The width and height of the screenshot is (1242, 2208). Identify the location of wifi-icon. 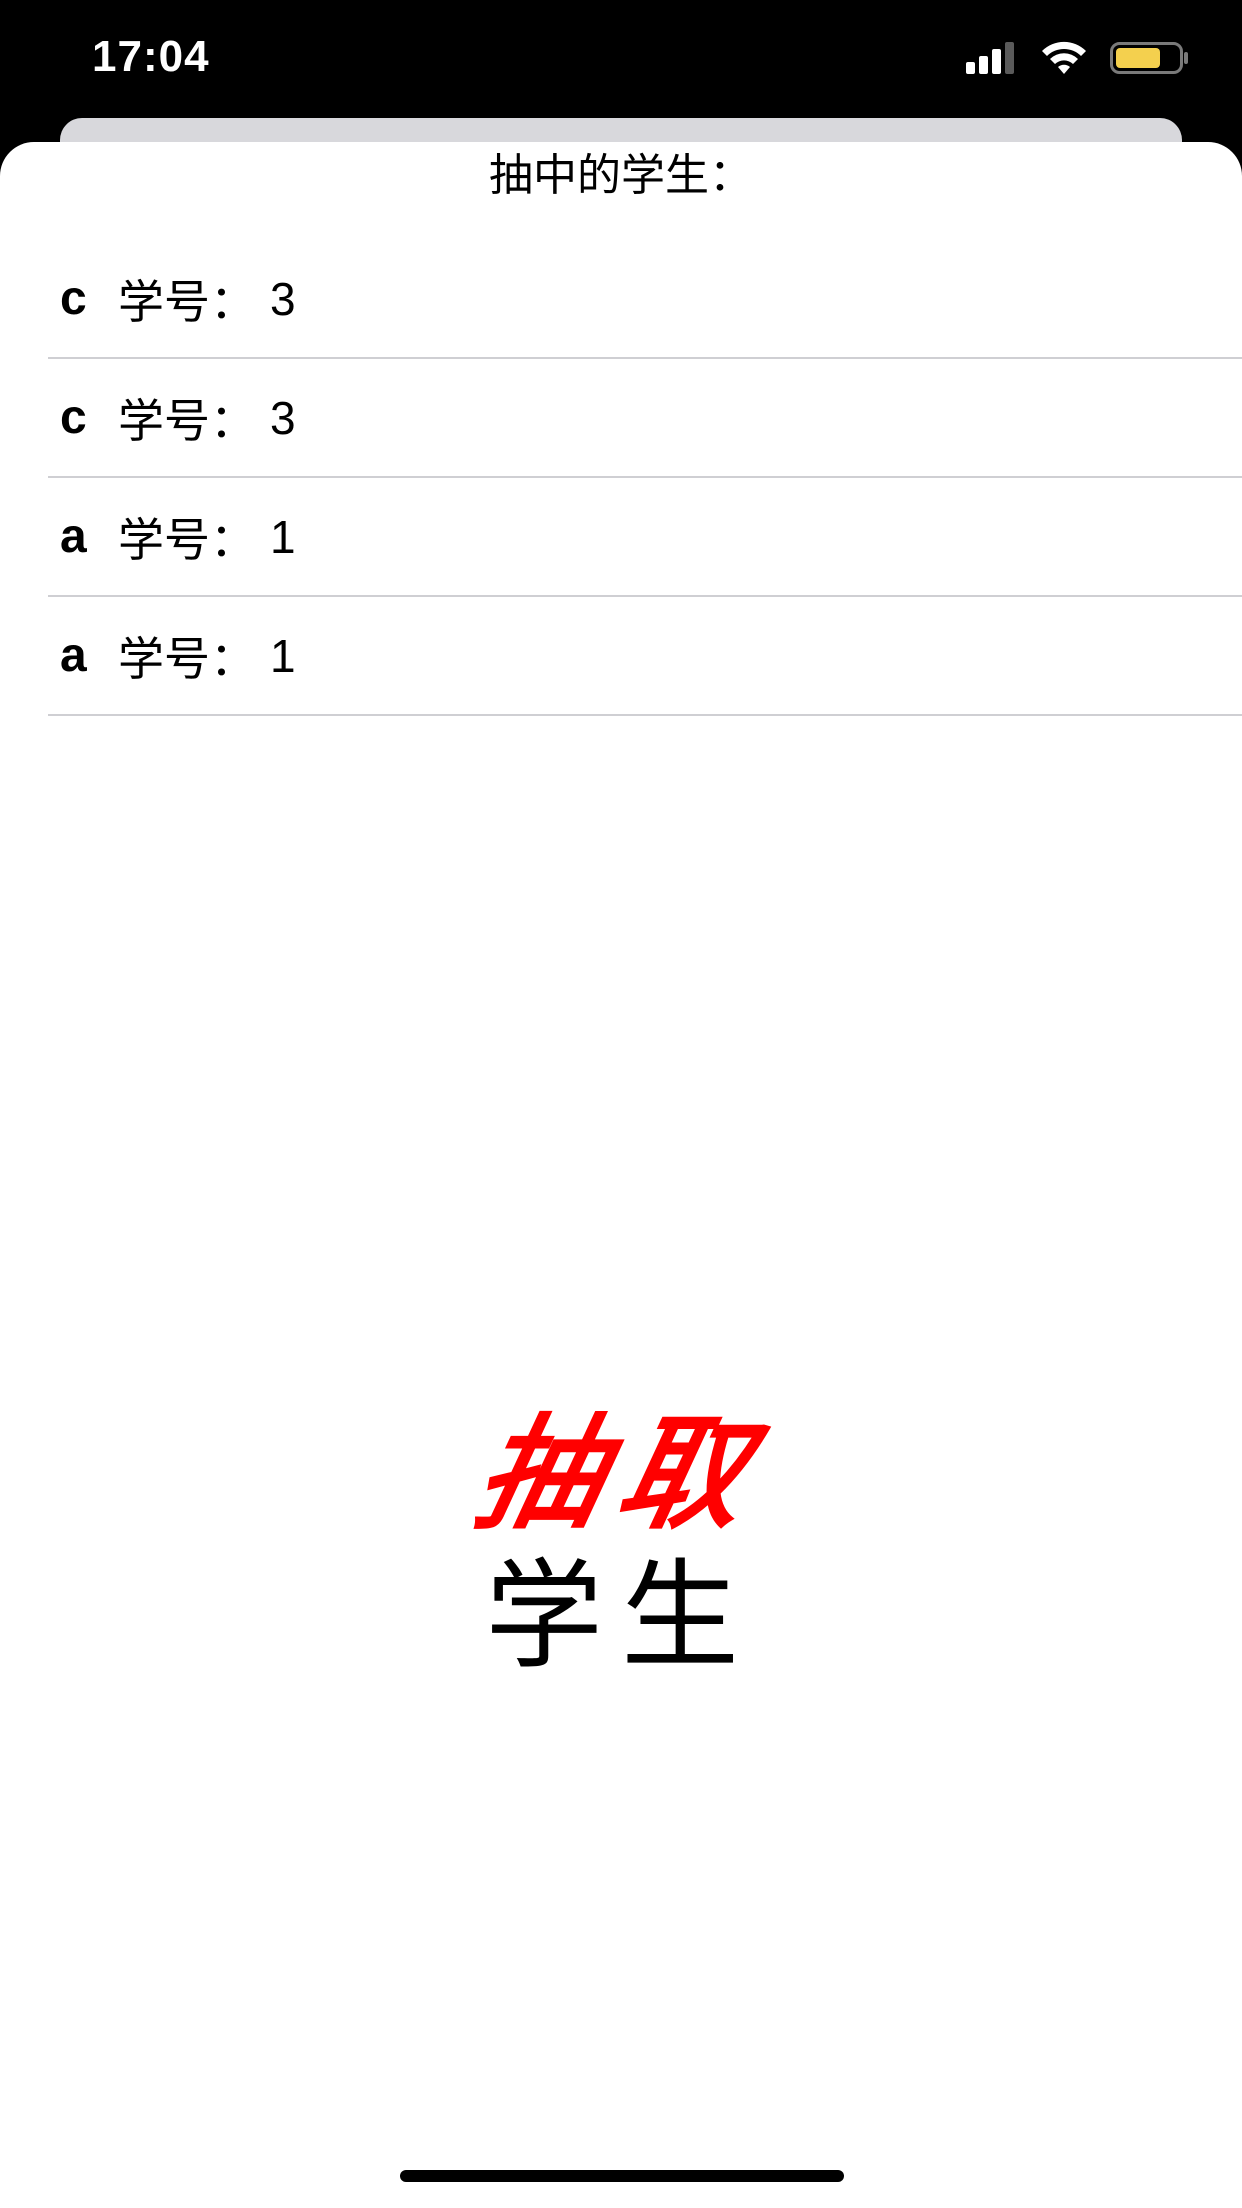
(1064, 60).